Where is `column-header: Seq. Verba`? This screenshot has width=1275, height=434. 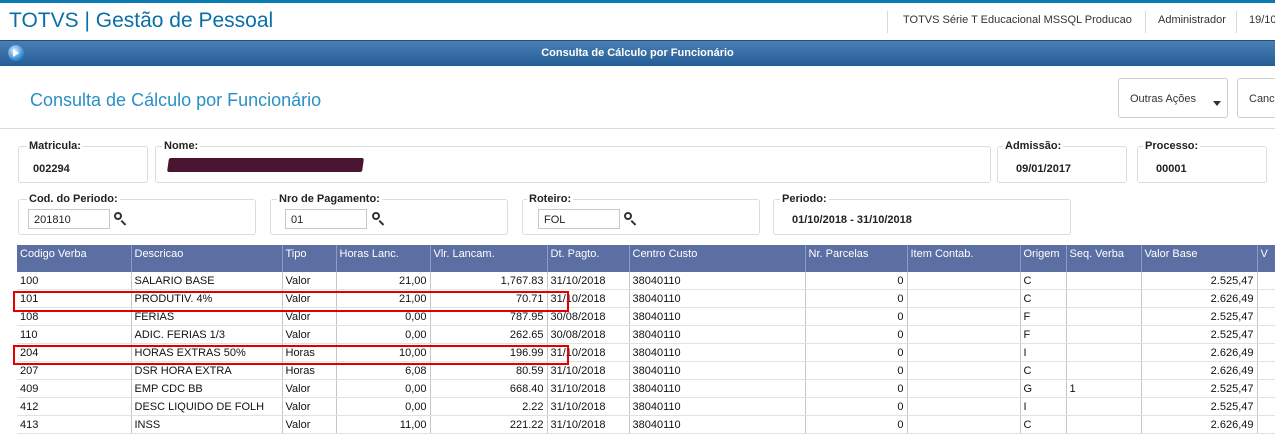 column-header: Seq. Verba is located at coordinates (1104, 258).